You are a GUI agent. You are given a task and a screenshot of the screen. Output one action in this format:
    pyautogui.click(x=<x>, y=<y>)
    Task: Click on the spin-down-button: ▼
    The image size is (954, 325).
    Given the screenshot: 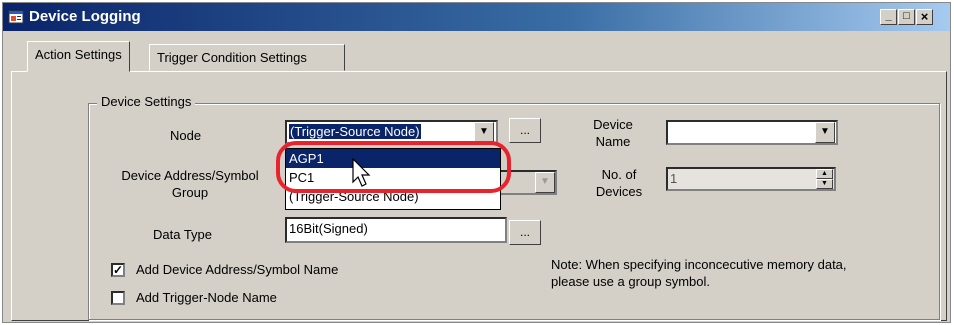 What is the action you would take?
    pyautogui.click(x=824, y=184)
    